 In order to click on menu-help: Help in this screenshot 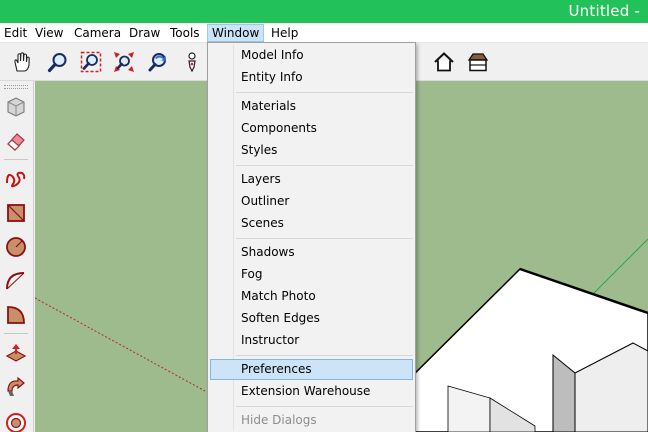, I will do `click(284, 33)`.